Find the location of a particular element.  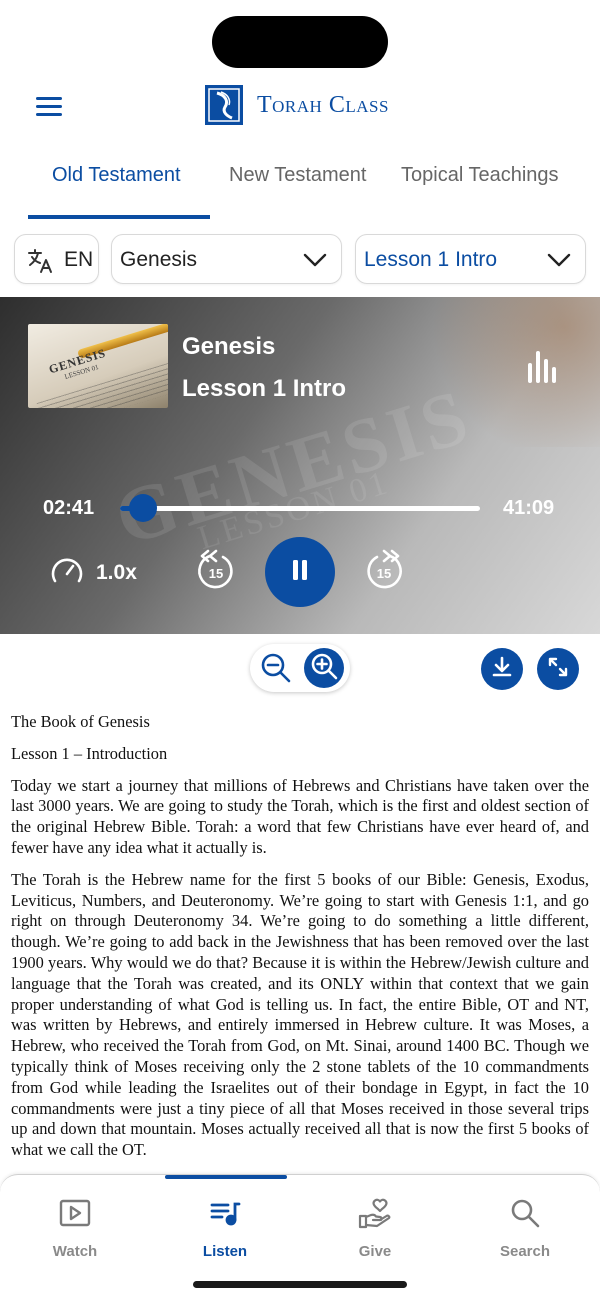

tab-old-testament: Old Testament is located at coordinates (116, 175).